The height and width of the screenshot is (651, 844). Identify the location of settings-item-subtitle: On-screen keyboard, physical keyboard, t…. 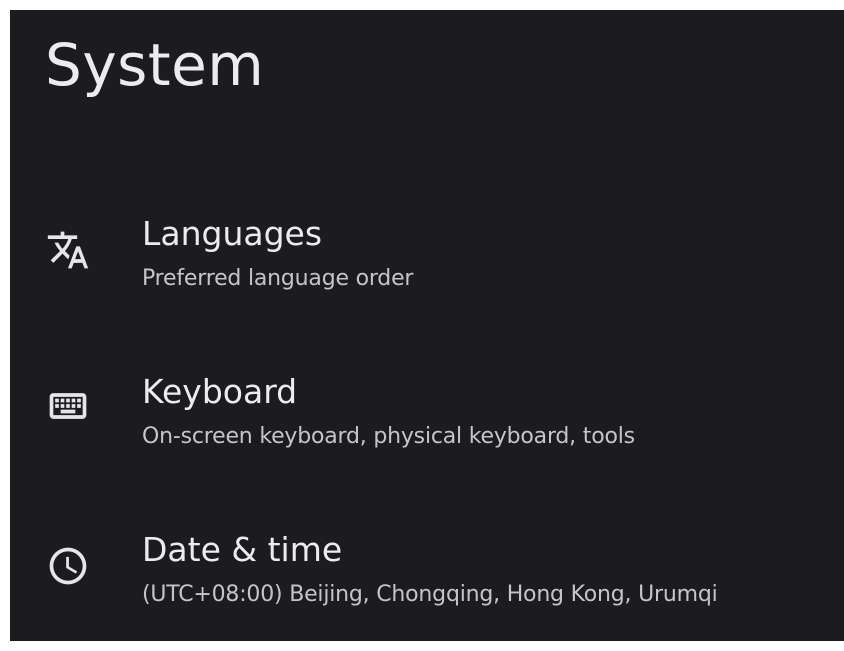
(388, 436).